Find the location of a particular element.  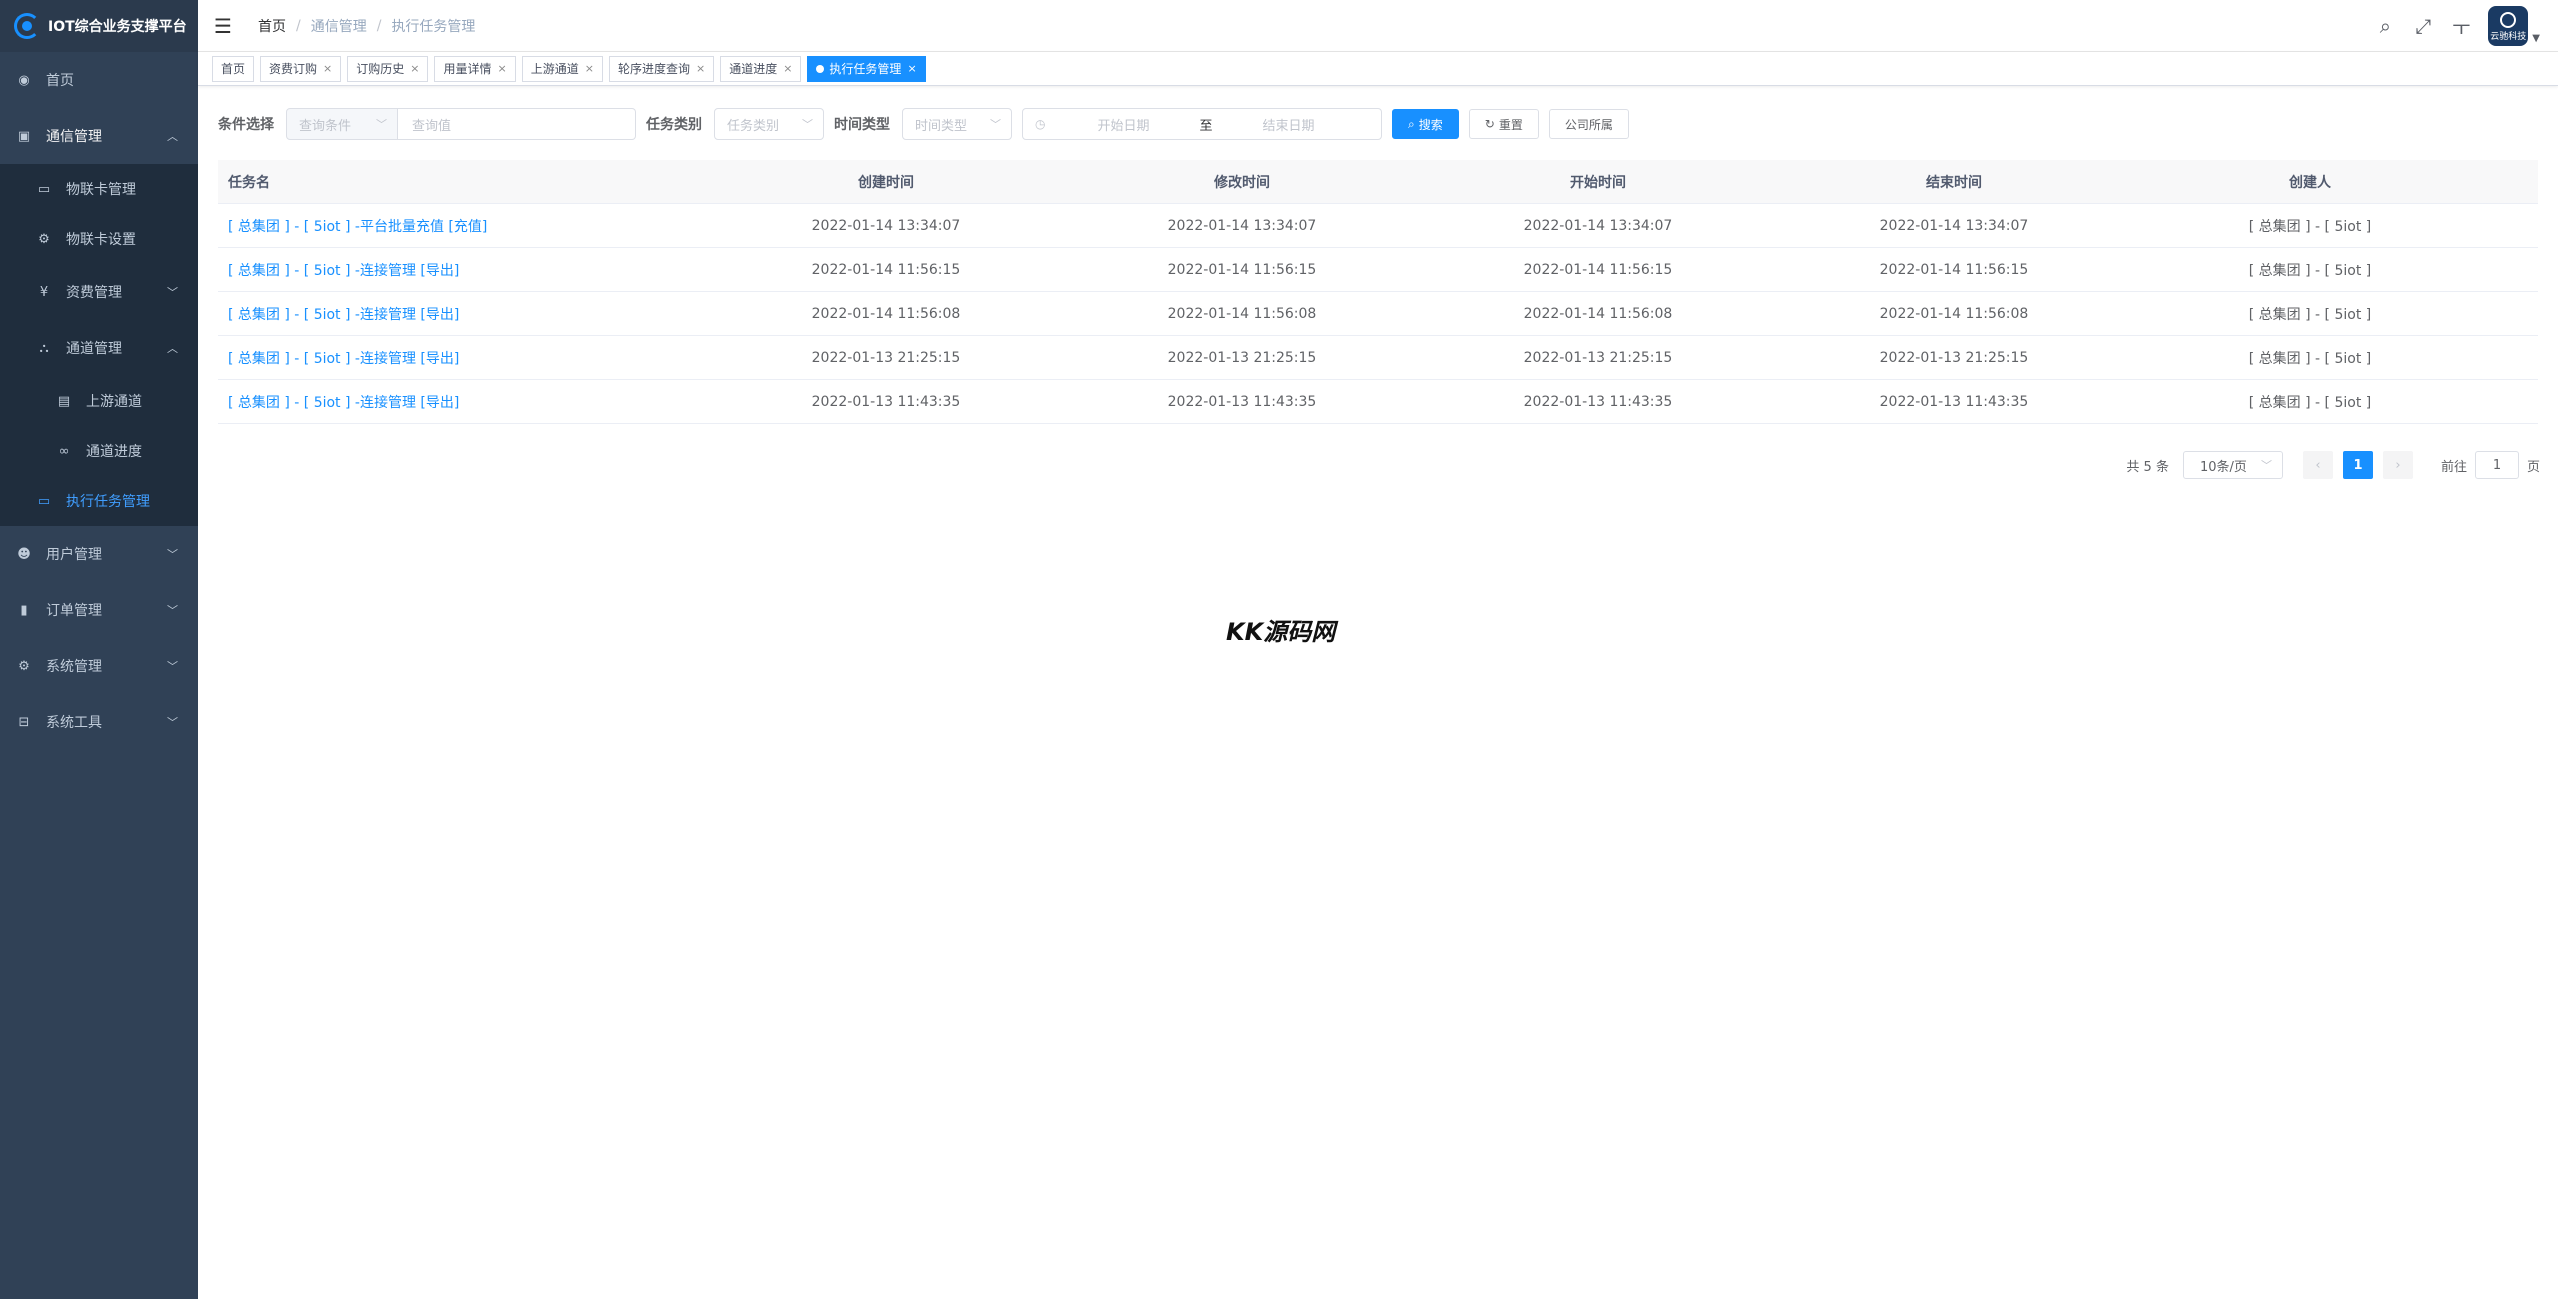

created-cell: 2022-01-13 11:43:35 is located at coordinates (886, 401).